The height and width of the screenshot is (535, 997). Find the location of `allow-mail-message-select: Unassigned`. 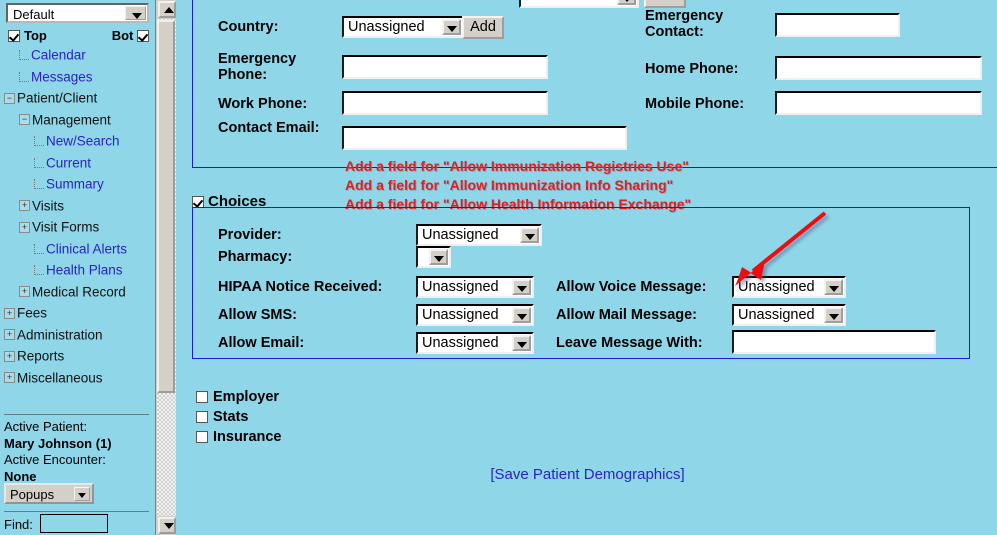

allow-mail-message-select: Unassigned is located at coordinates (789, 315).